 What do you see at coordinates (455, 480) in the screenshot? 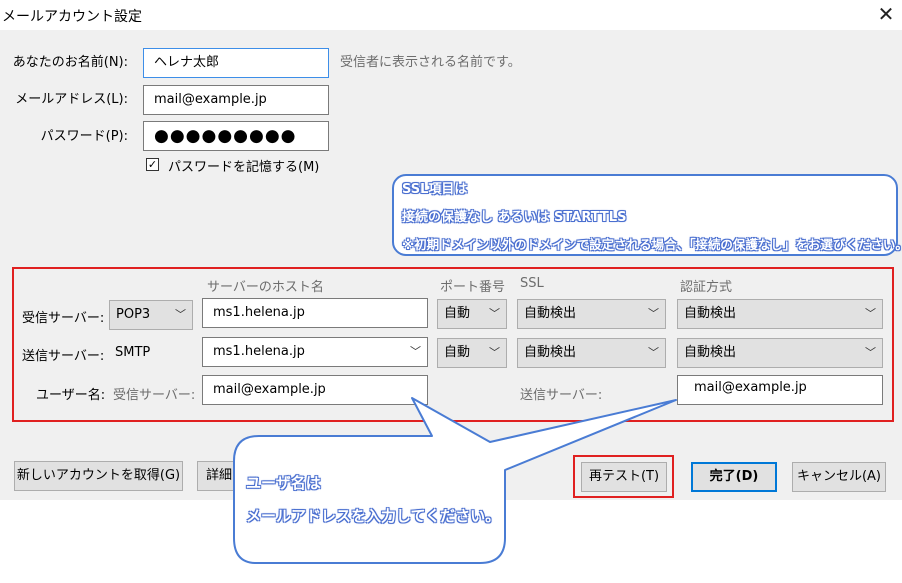
I see `username-note-callout` at bounding box center [455, 480].